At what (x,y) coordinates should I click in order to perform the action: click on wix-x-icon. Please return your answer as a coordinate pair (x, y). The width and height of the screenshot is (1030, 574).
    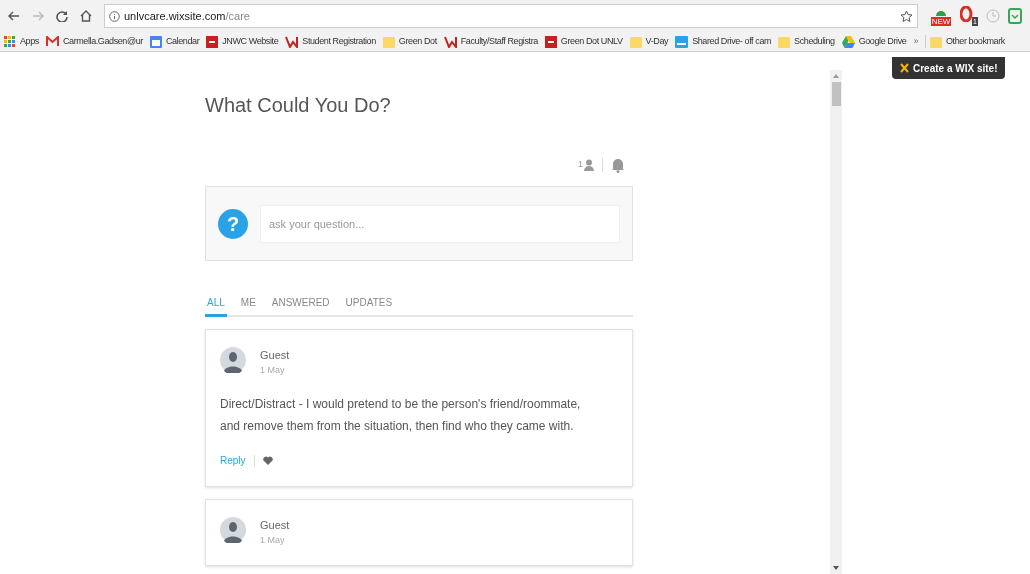
    Looking at the image, I should click on (904, 68).